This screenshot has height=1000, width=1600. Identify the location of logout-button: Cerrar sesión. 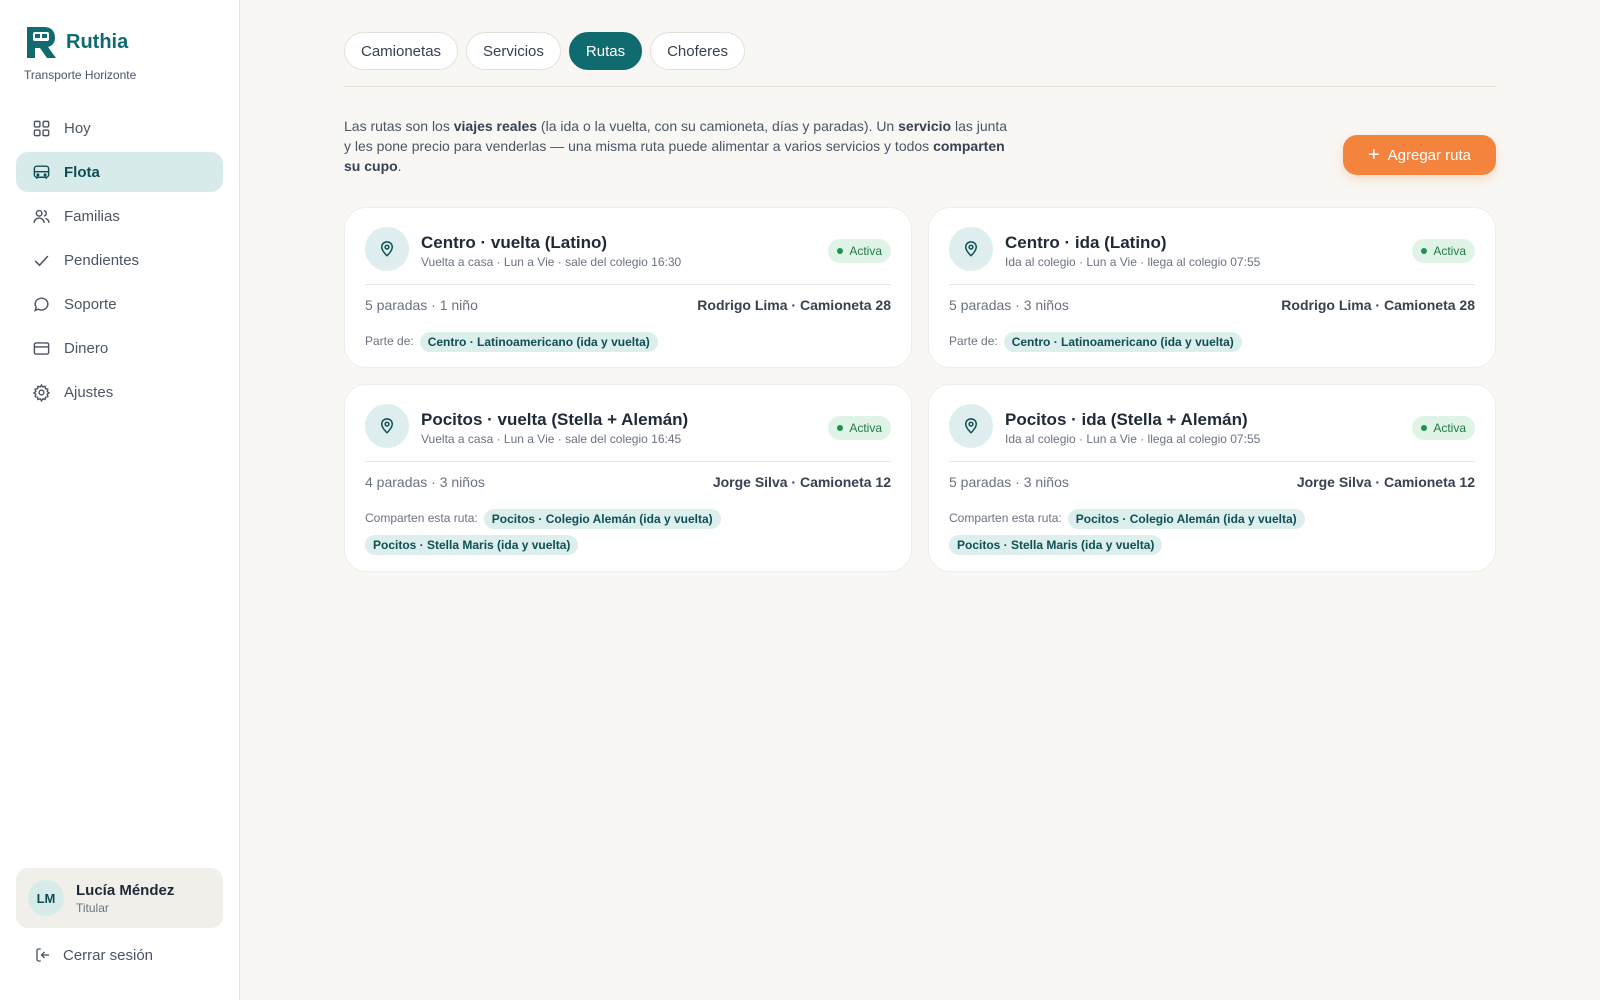
(93, 955).